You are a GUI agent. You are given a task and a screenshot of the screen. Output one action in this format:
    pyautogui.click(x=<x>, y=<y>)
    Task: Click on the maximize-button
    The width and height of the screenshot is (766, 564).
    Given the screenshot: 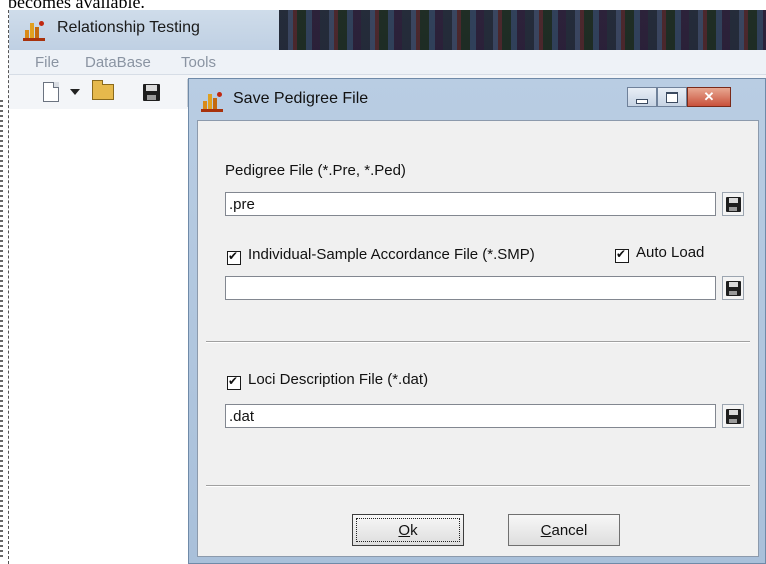 What is the action you would take?
    pyautogui.click(x=672, y=97)
    